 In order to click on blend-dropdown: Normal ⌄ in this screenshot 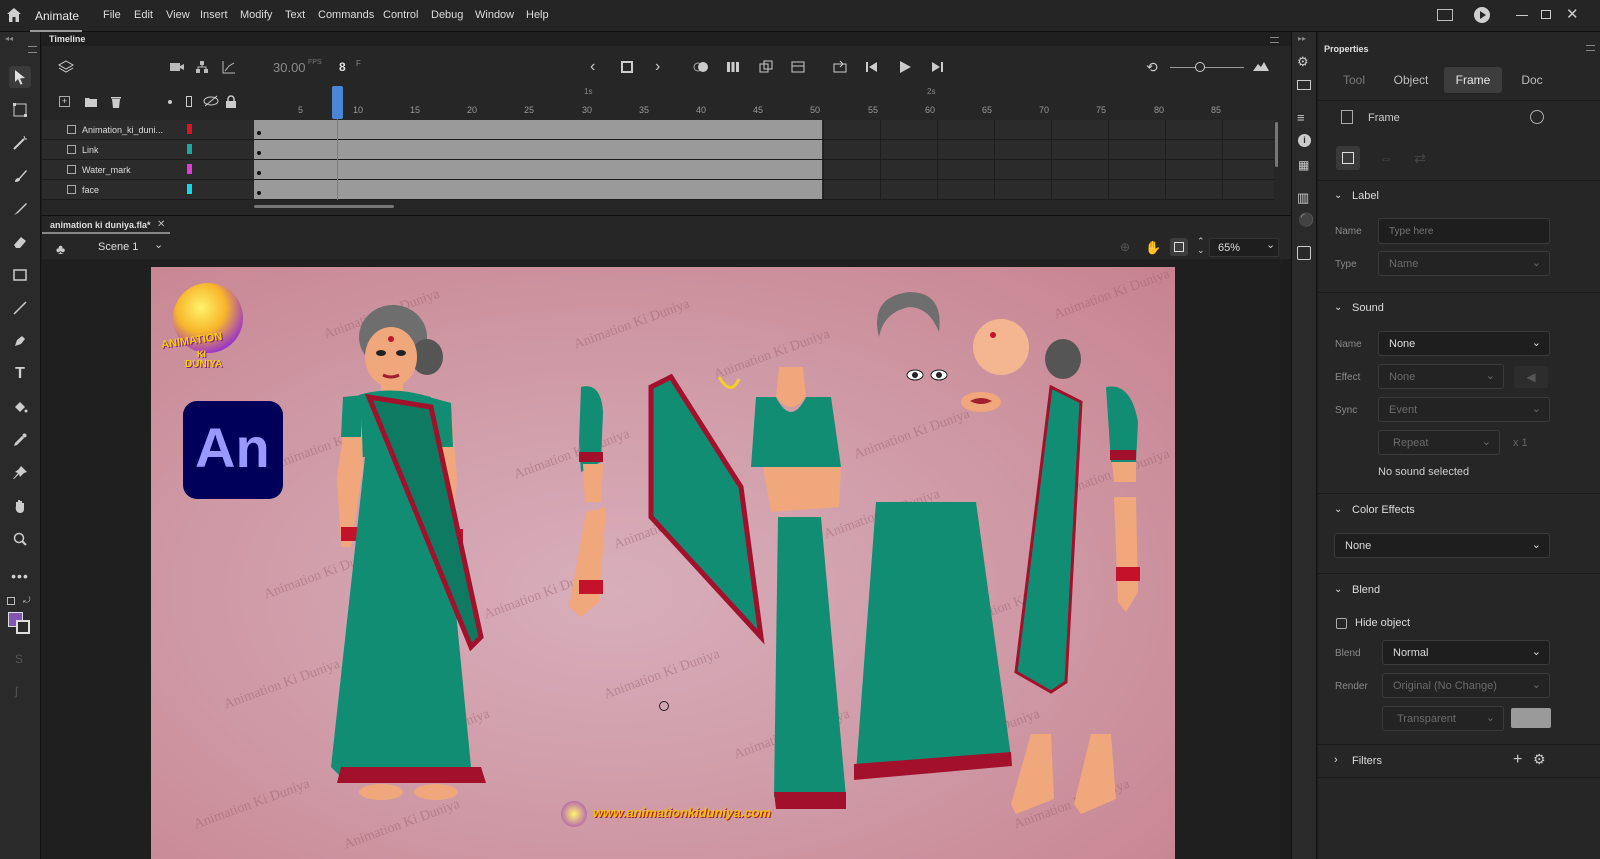, I will do `click(1466, 652)`.